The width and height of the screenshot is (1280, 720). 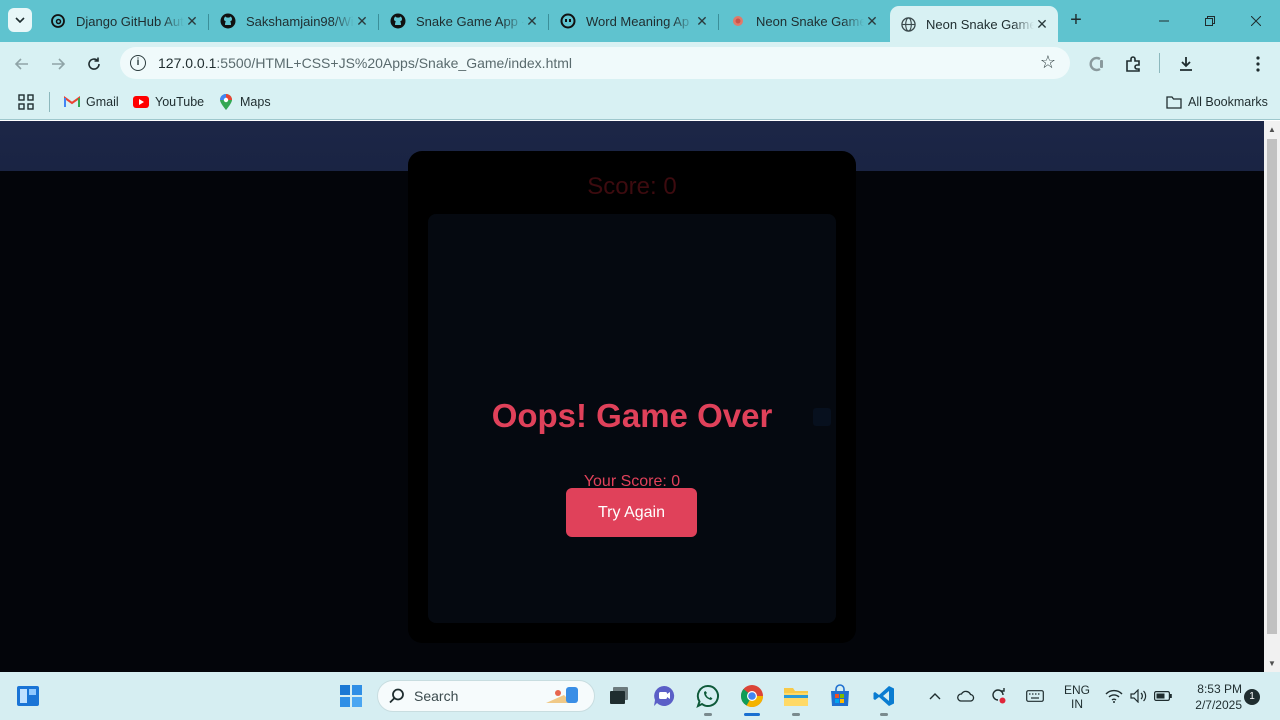 I want to click on tab-title: Snake Game App -, so click(x=470, y=21).